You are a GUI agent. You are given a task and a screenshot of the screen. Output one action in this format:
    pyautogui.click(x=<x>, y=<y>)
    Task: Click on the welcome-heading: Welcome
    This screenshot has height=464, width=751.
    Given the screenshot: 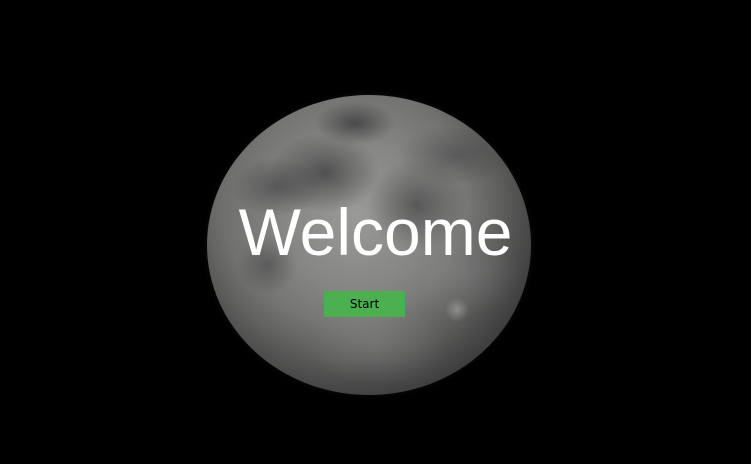 What is the action you would take?
    pyautogui.click(x=375, y=232)
    